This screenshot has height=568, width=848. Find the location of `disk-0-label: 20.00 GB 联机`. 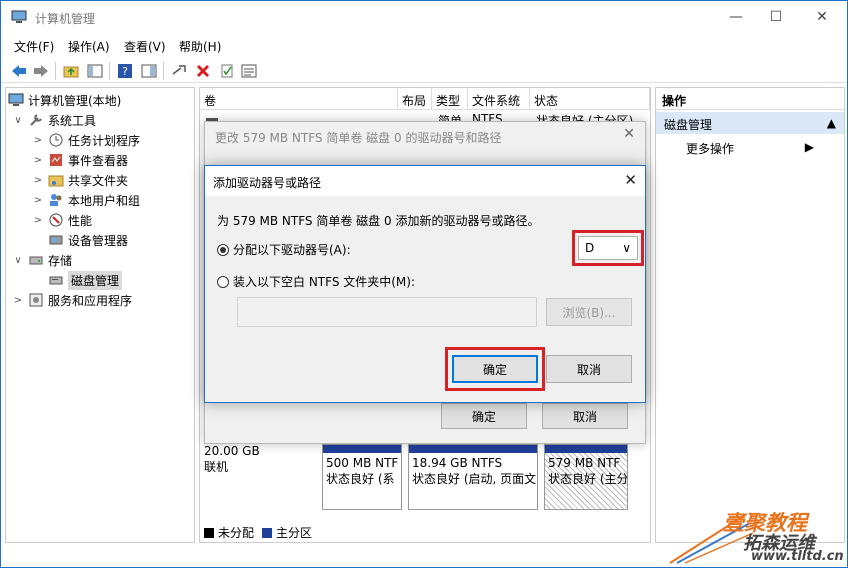

disk-0-label: 20.00 GB 联机 is located at coordinates (259, 479).